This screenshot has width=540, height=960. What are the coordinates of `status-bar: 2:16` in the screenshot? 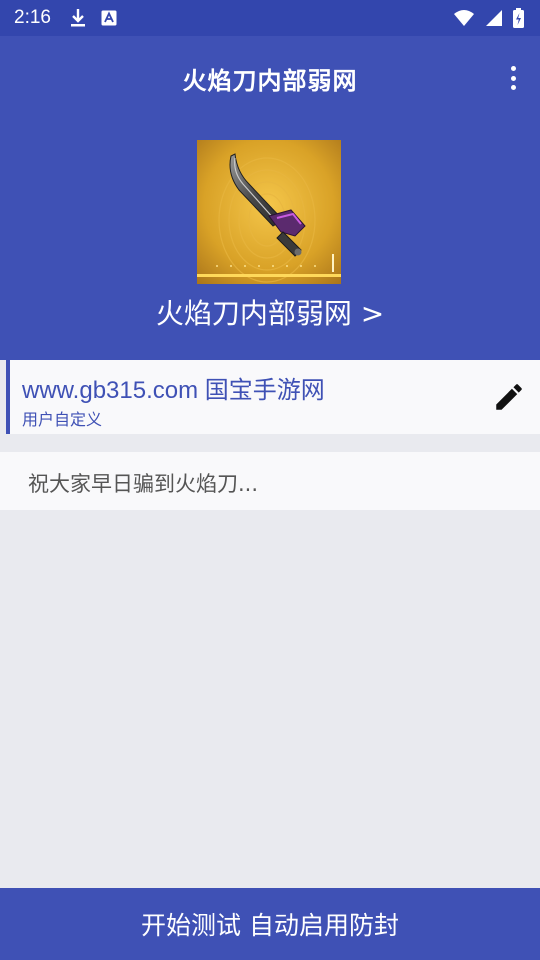 It's located at (270, 18).